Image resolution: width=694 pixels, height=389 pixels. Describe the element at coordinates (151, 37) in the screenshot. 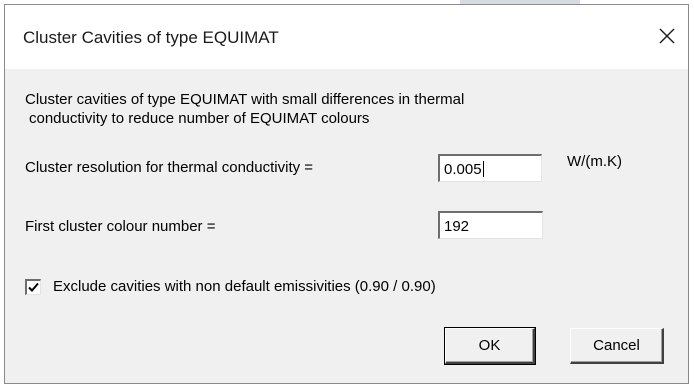

I see `dialog-title: Cluster Cavities of type EQUIMAT` at that location.